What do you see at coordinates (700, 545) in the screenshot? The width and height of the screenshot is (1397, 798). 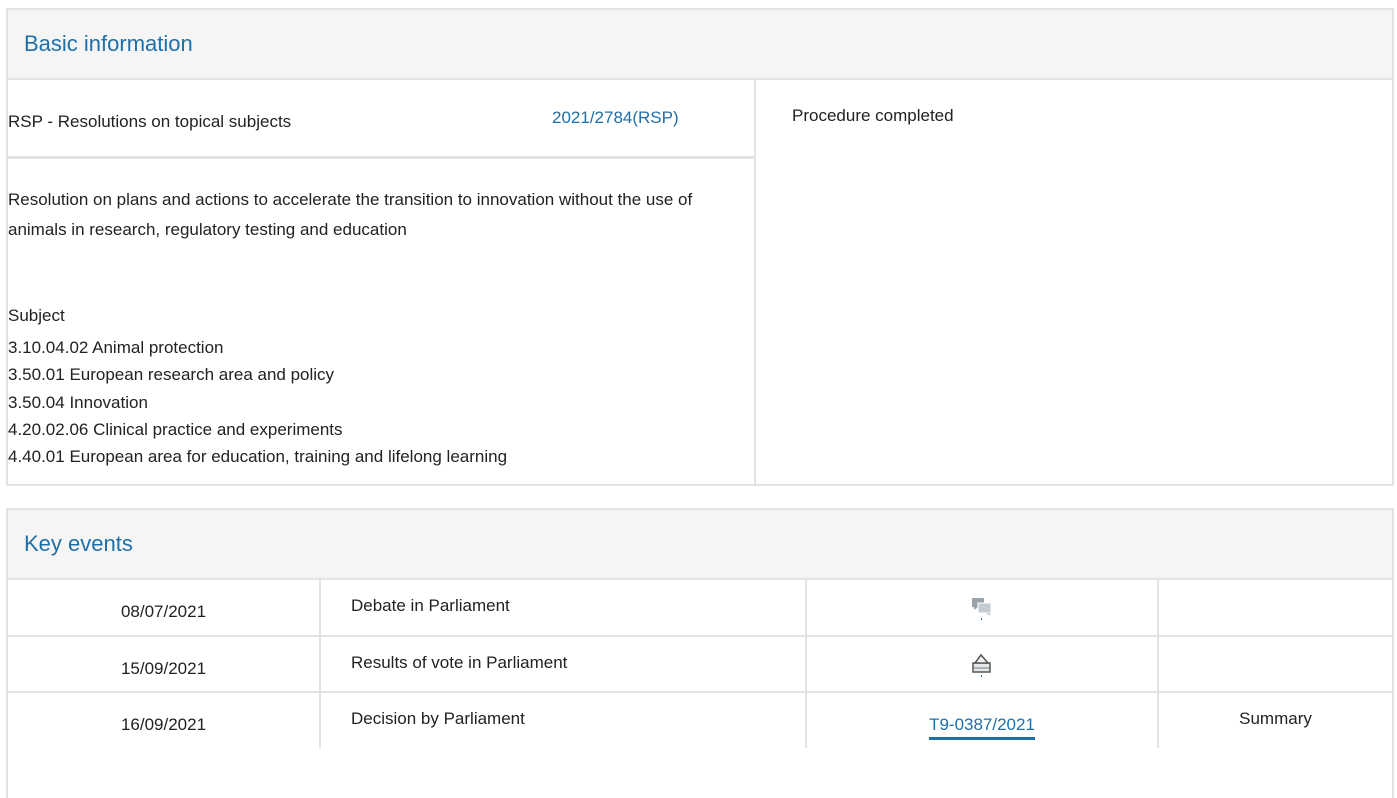 I see `key-events-heading: Key events` at bounding box center [700, 545].